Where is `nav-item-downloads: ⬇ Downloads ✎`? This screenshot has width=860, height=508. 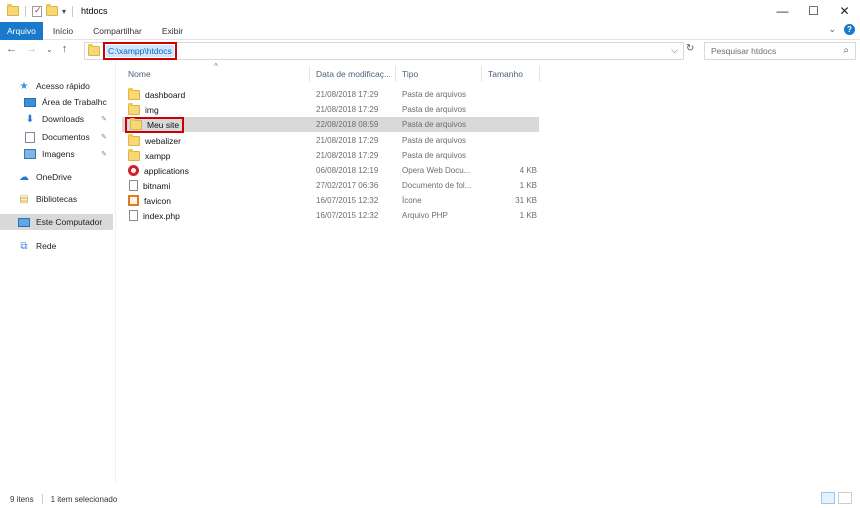
nav-item-downloads: ⬇ Downloads ✎ is located at coordinates (68, 119).